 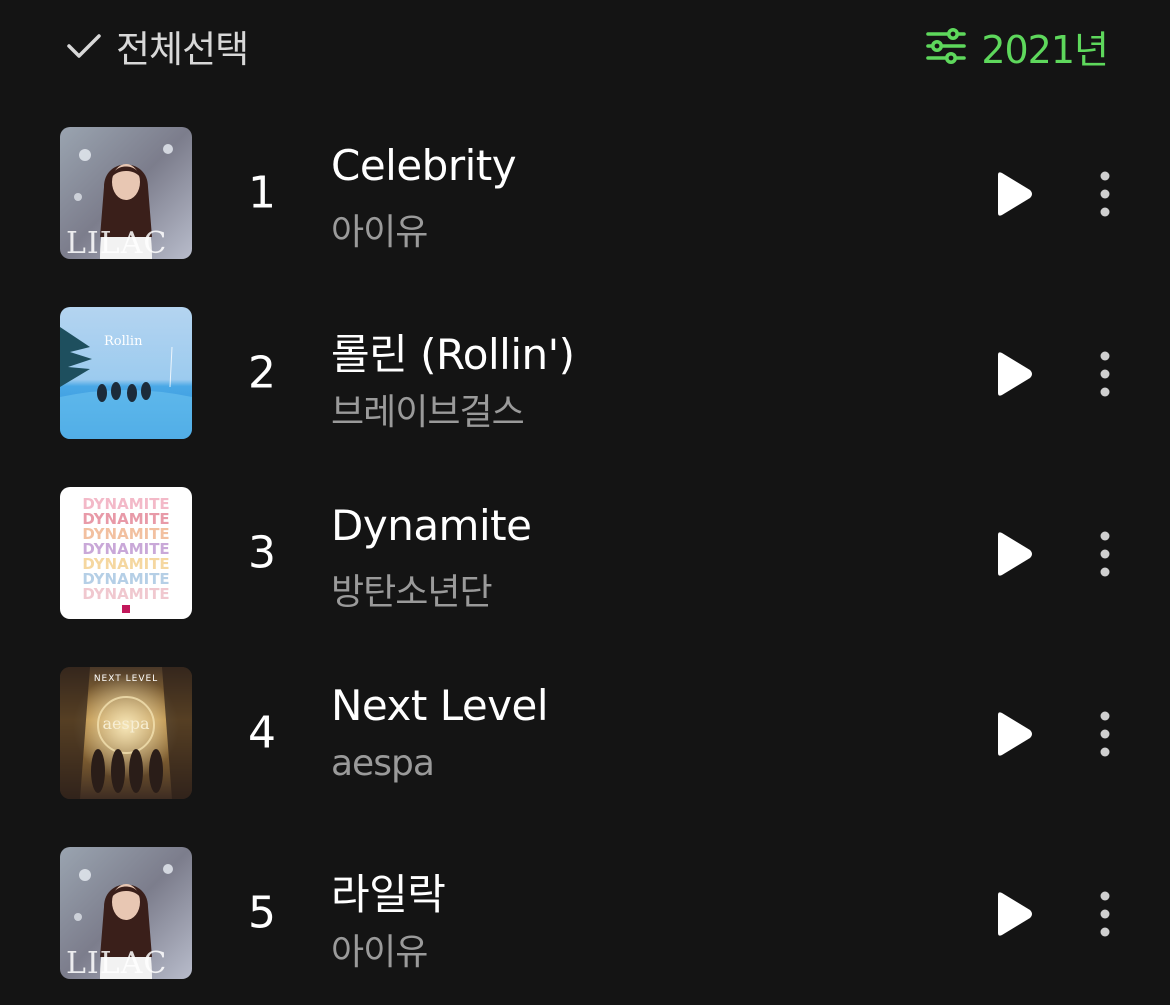 What do you see at coordinates (262, 913) in the screenshot?
I see `track-rank: 5` at bounding box center [262, 913].